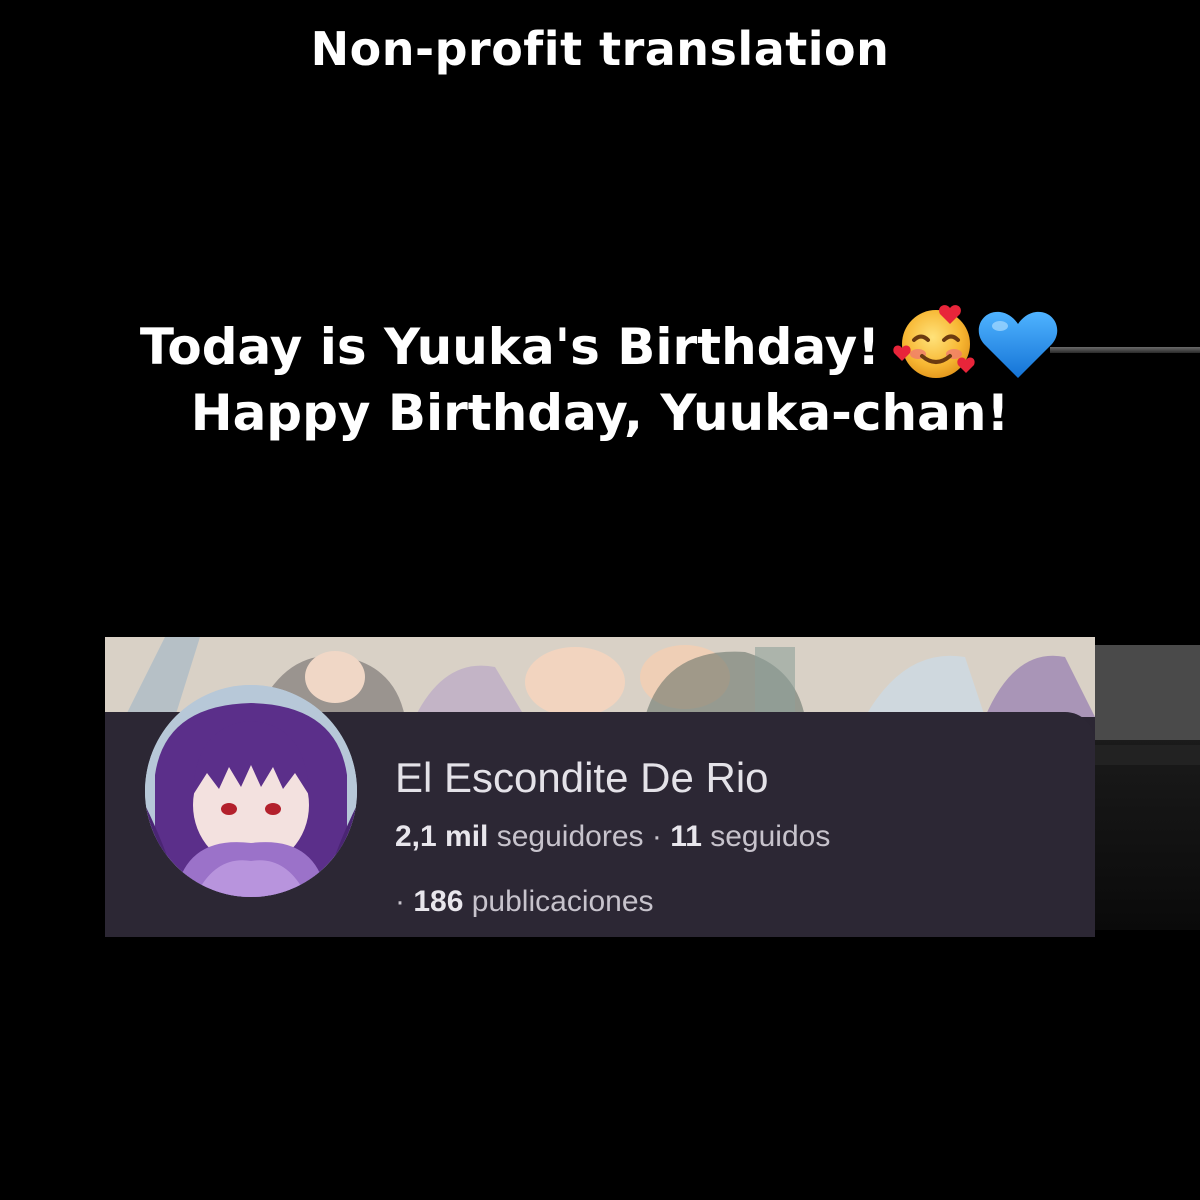 This screenshot has height=1200, width=1200. I want to click on posts-label: publicaciones, so click(562, 901).